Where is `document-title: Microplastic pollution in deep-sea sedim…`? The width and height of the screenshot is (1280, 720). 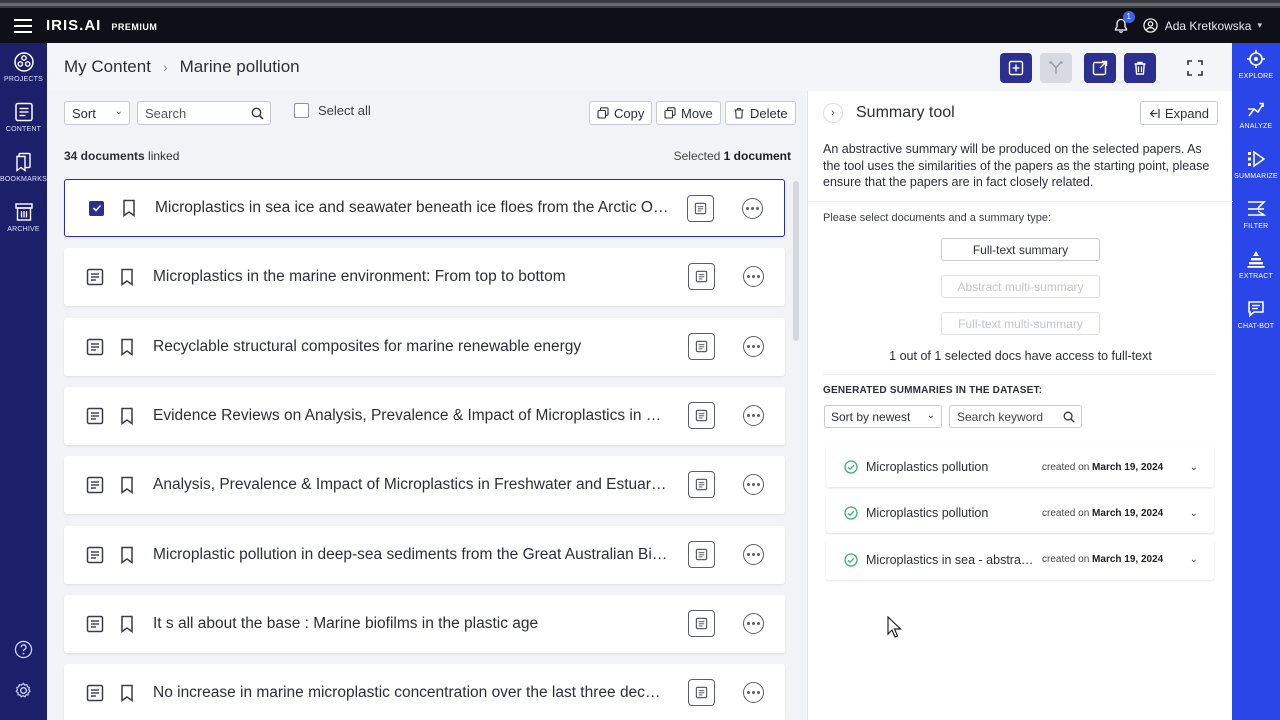
document-title: Microplastic pollution in deep-sea sedim… is located at coordinates (411, 555).